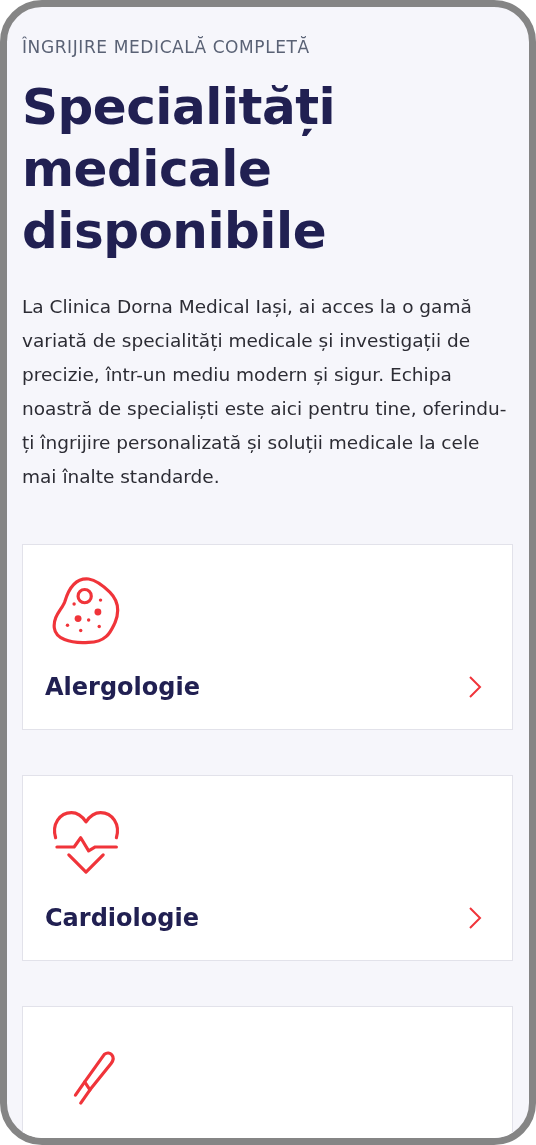  What do you see at coordinates (122, 918) in the screenshot?
I see `specialty-title: Cardiologie` at bounding box center [122, 918].